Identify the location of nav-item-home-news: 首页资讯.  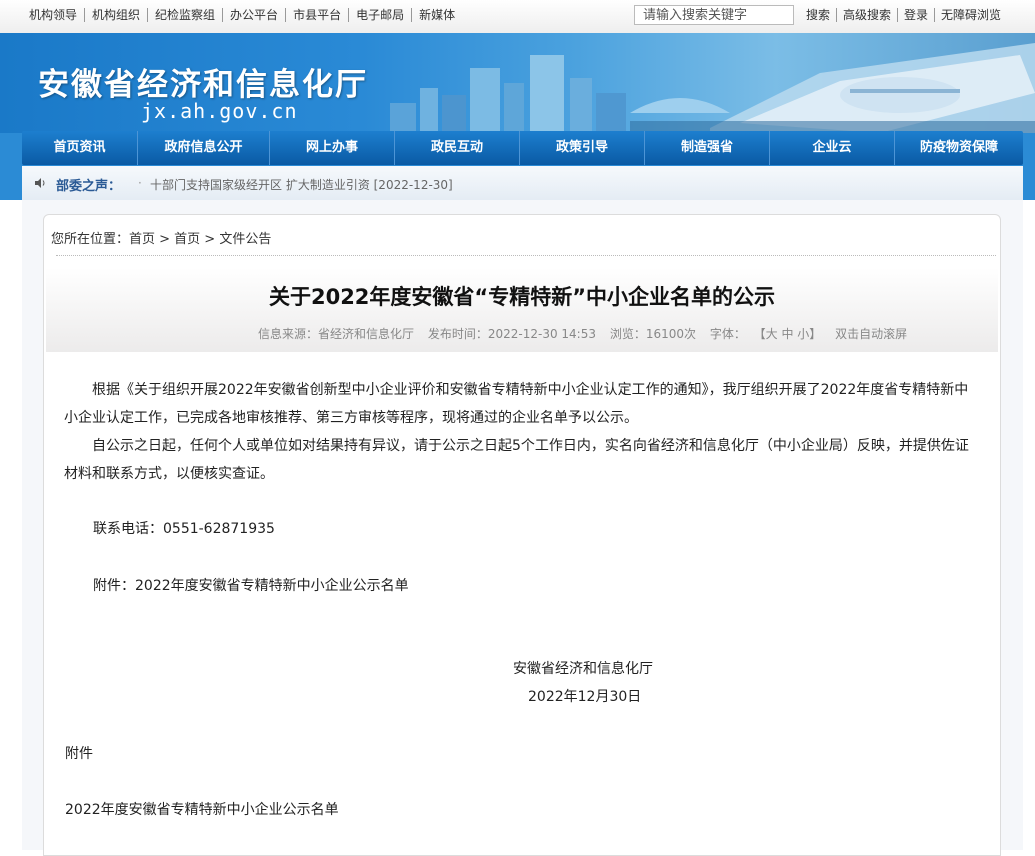
(80, 148).